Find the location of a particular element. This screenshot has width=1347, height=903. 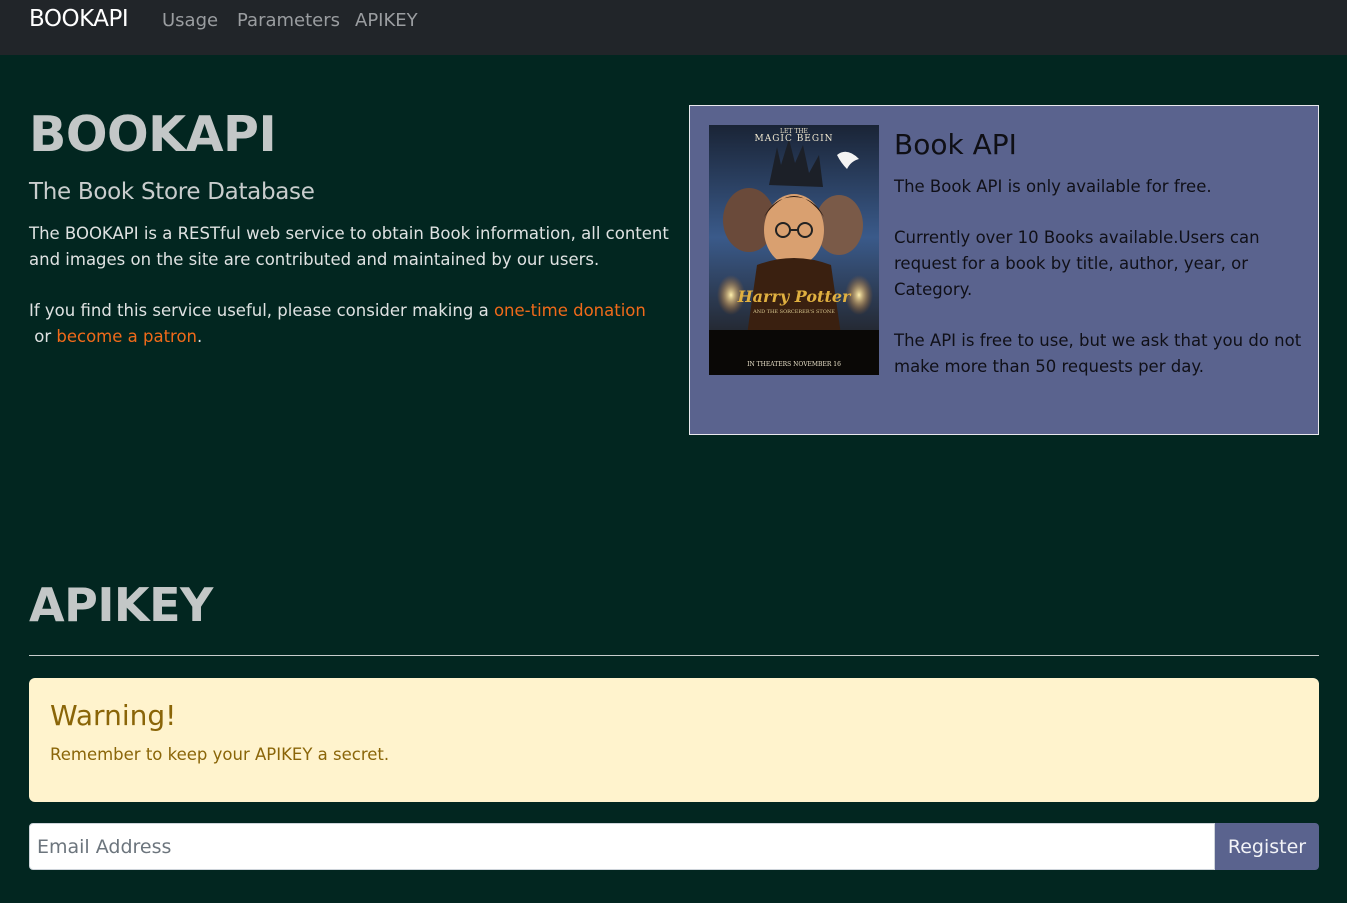

section-divider is located at coordinates (674, 655).